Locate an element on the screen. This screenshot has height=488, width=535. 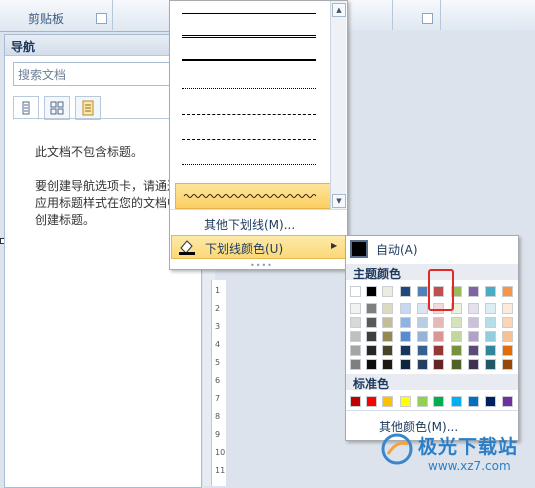
underline-single is located at coordinates (249, 13).